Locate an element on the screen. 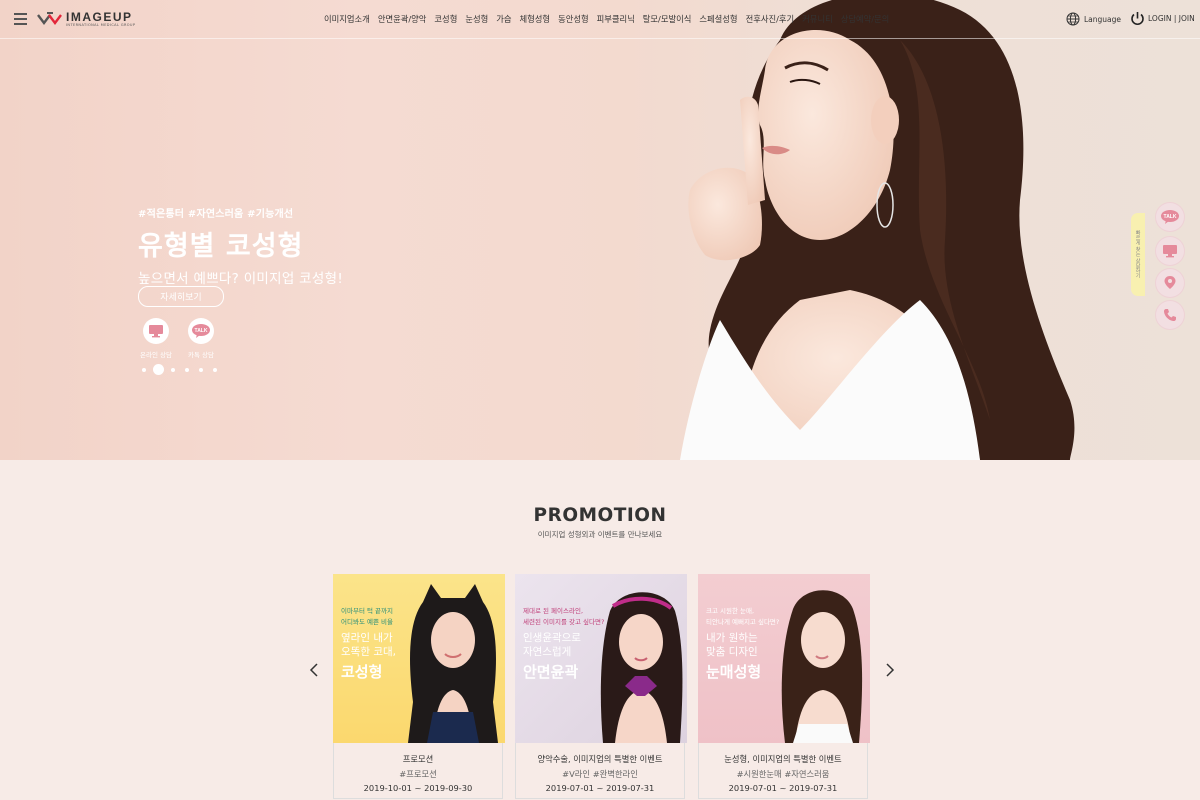 The width and height of the screenshot is (1200, 800). online-consult-button: 온라인 상담 is located at coordinates (156, 338).